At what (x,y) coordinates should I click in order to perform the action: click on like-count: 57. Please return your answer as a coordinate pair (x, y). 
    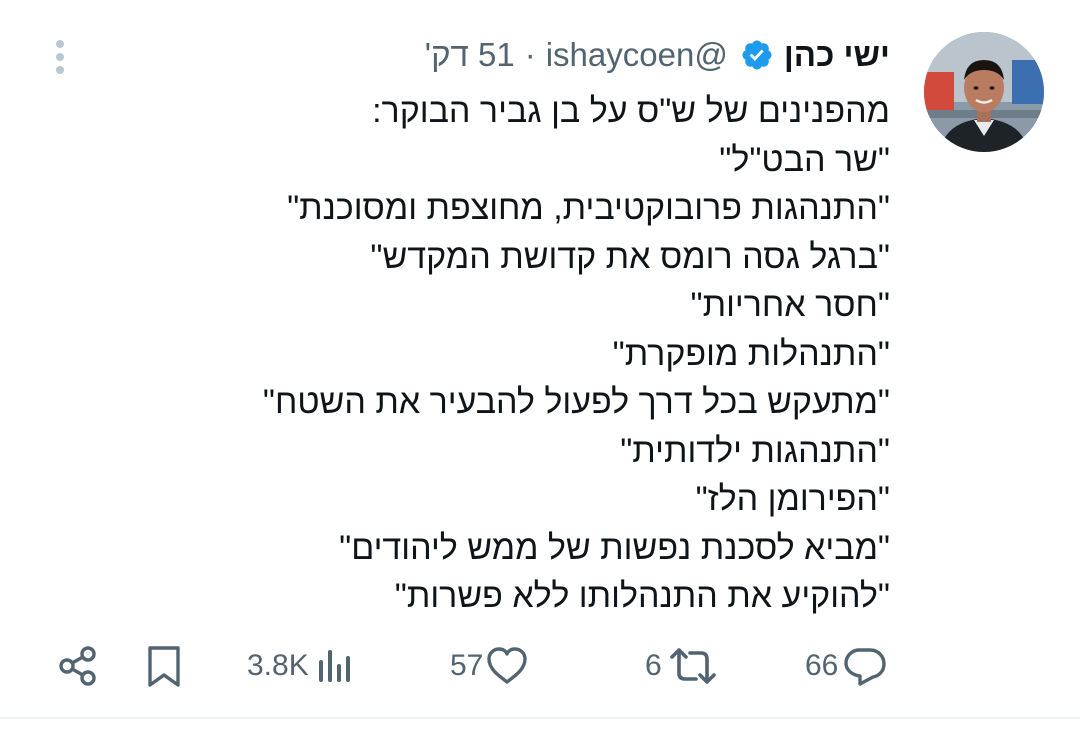
    Looking at the image, I should click on (467, 665).